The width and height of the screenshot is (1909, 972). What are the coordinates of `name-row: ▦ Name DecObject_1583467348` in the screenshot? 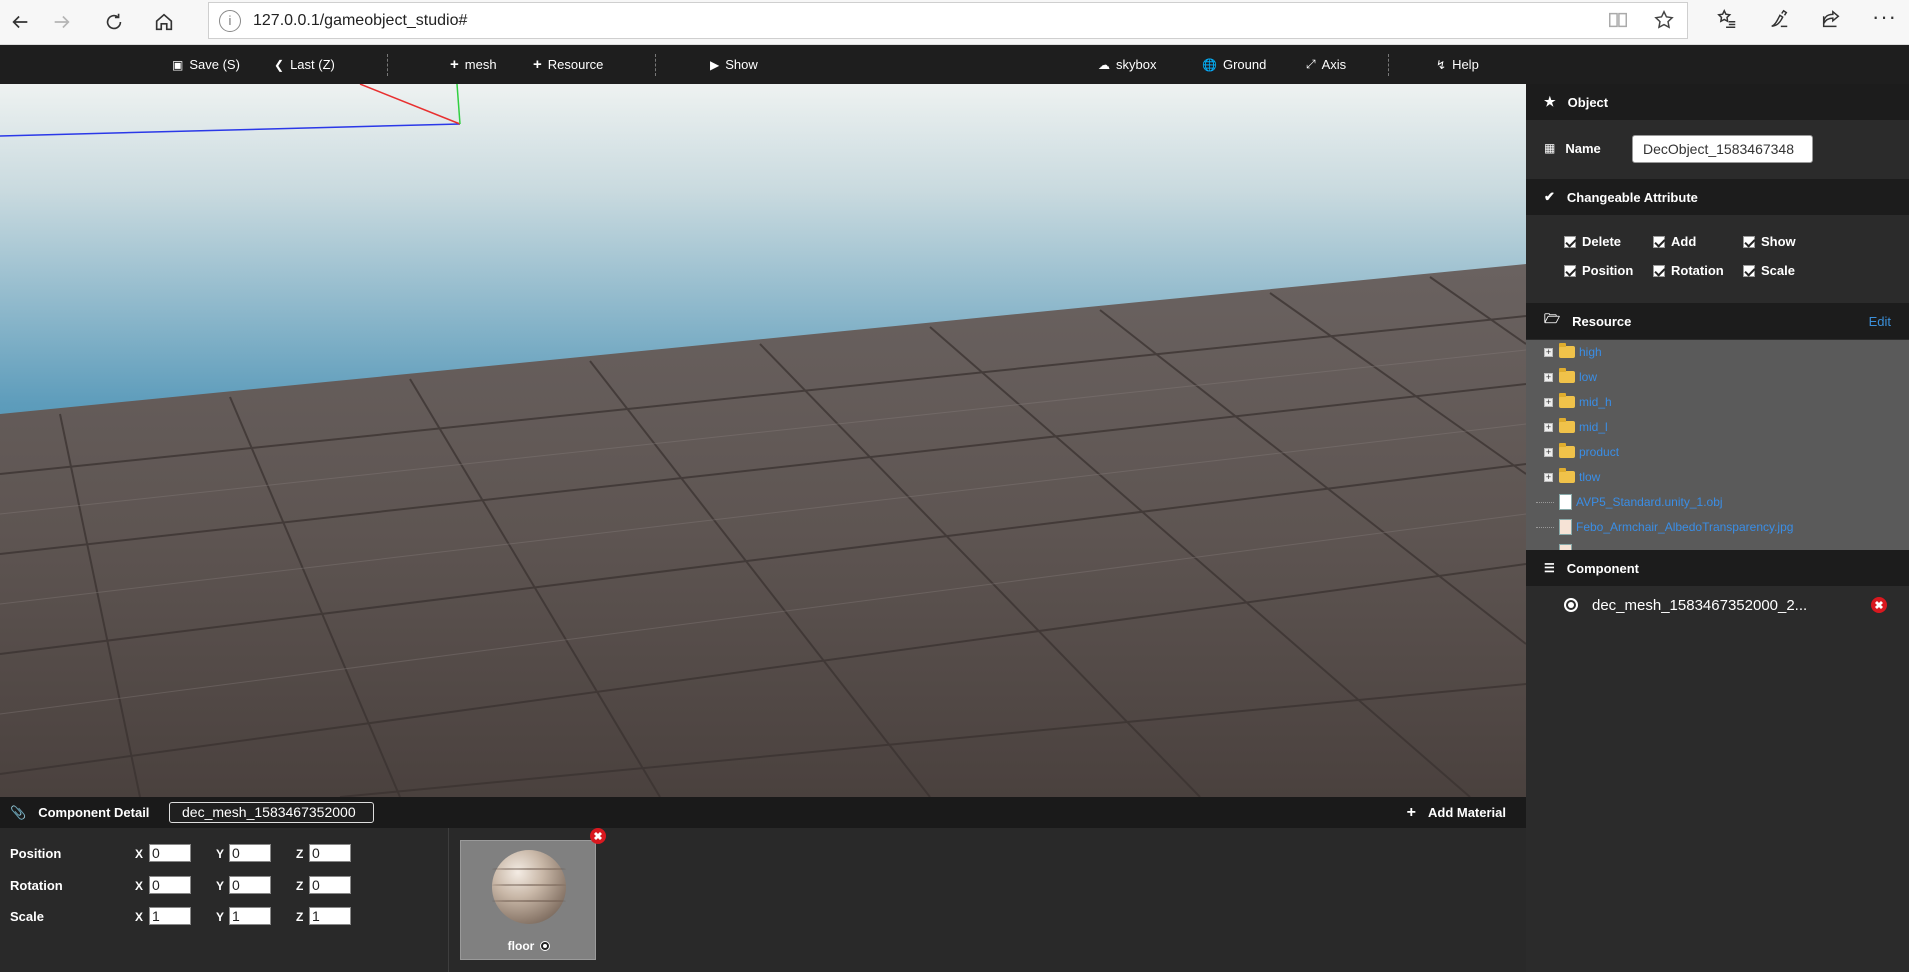 It's located at (1717, 148).